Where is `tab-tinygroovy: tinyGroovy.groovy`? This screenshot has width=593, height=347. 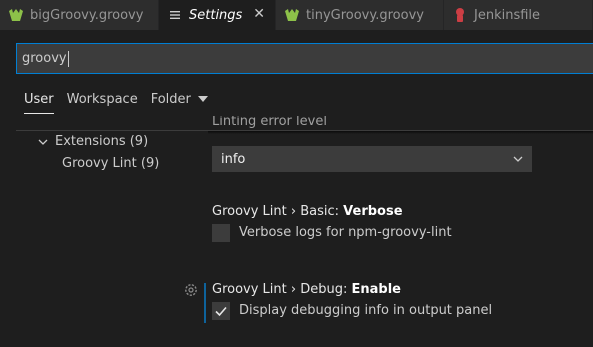
tab-tinygroovy: tinyGroovy.groovy is located at coordinates (360, 15).